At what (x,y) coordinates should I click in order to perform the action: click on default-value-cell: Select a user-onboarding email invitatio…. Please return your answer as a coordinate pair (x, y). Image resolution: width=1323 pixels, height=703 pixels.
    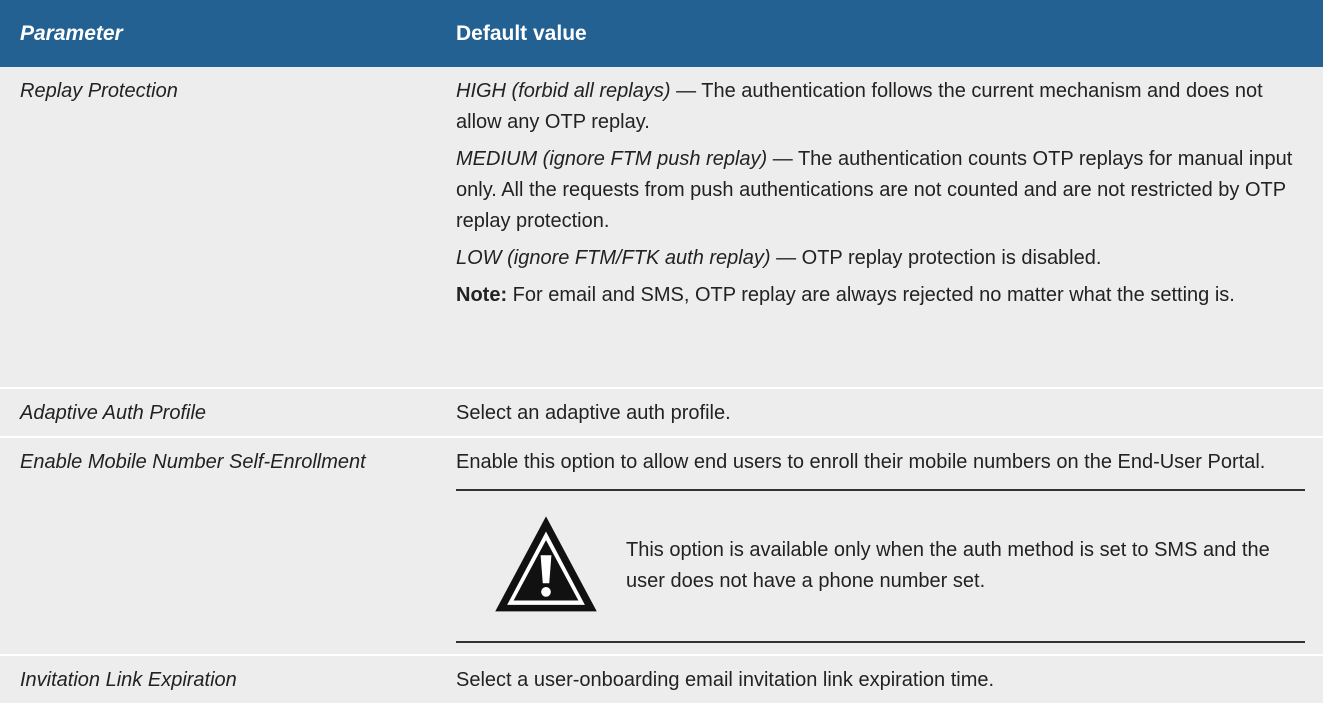
    Looking at the image, I should click on (725, 680).